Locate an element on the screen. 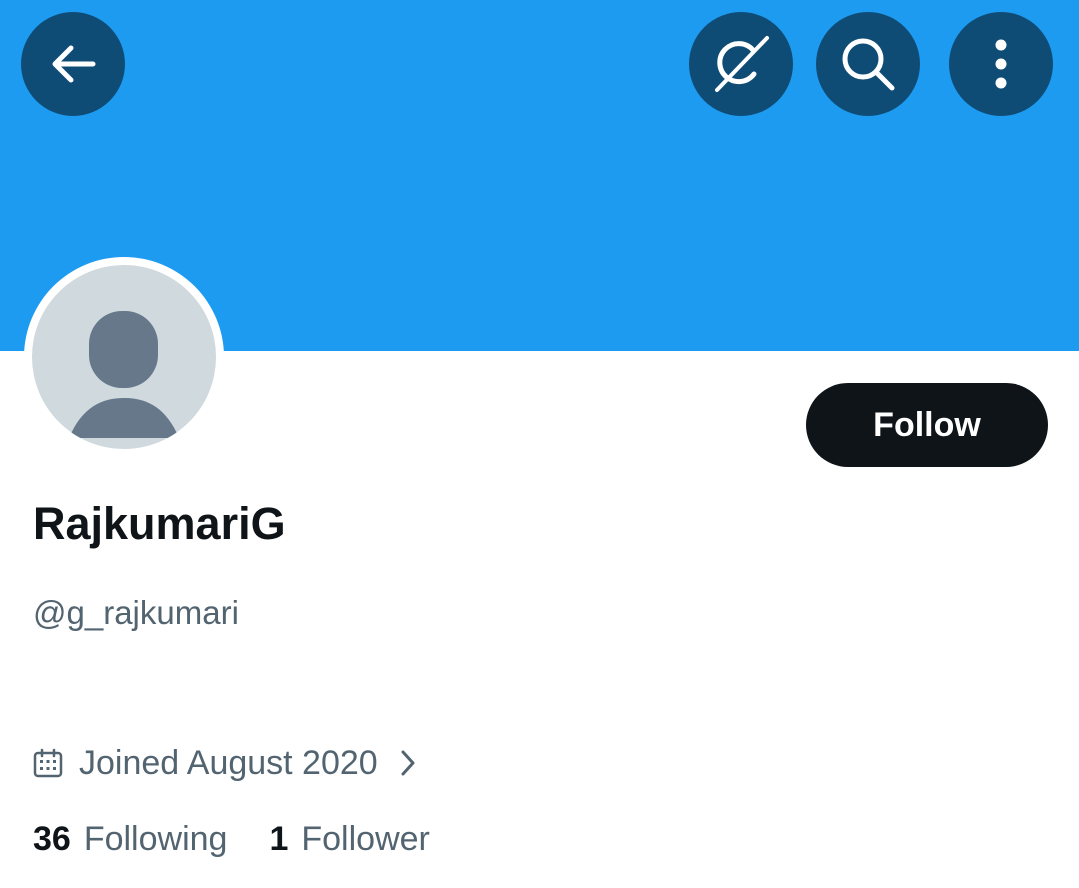 The image size is (1079, 888). search-button is located at coordinates (868, 64).